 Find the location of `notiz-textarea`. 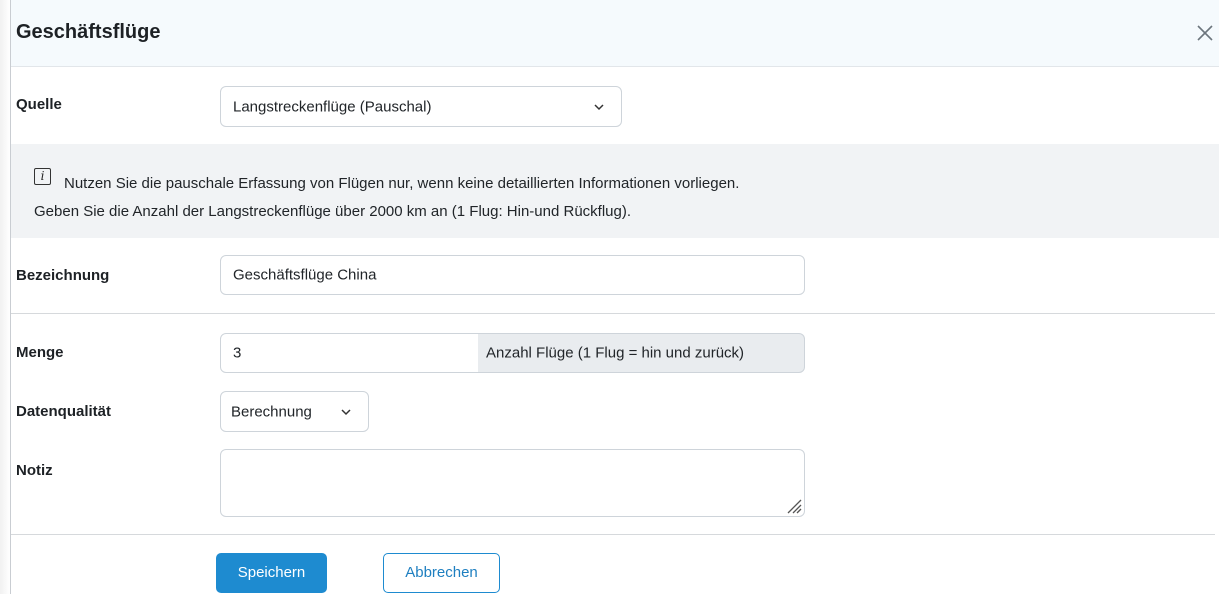

notiz-textarea is located at coordinates (512, 483).